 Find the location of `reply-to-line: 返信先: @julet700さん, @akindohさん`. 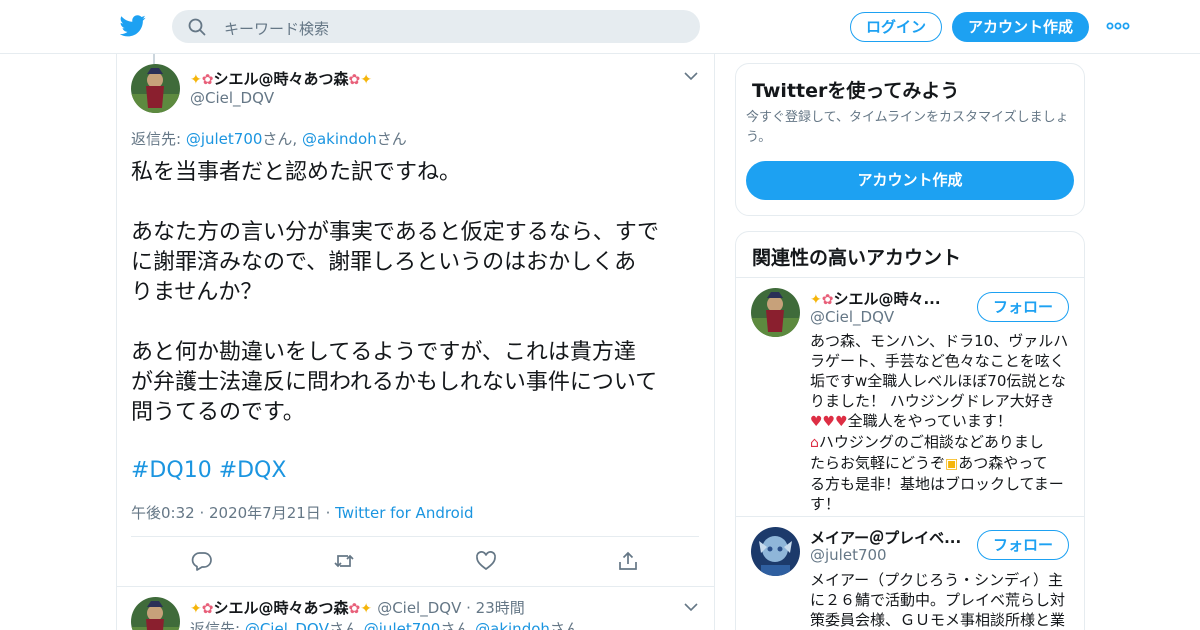

reply-to-line: 返信先: @julet700さん, @akindohさん is located at coordinates (269, 138).